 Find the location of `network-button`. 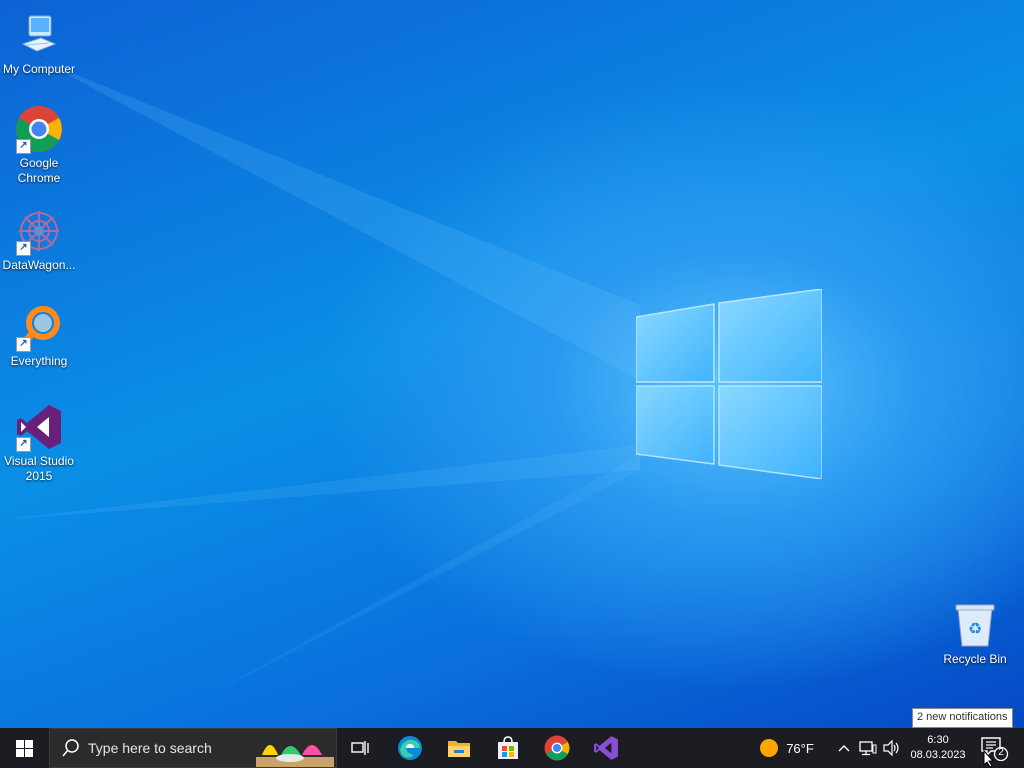

network-button is located at coordinates (868, 748).